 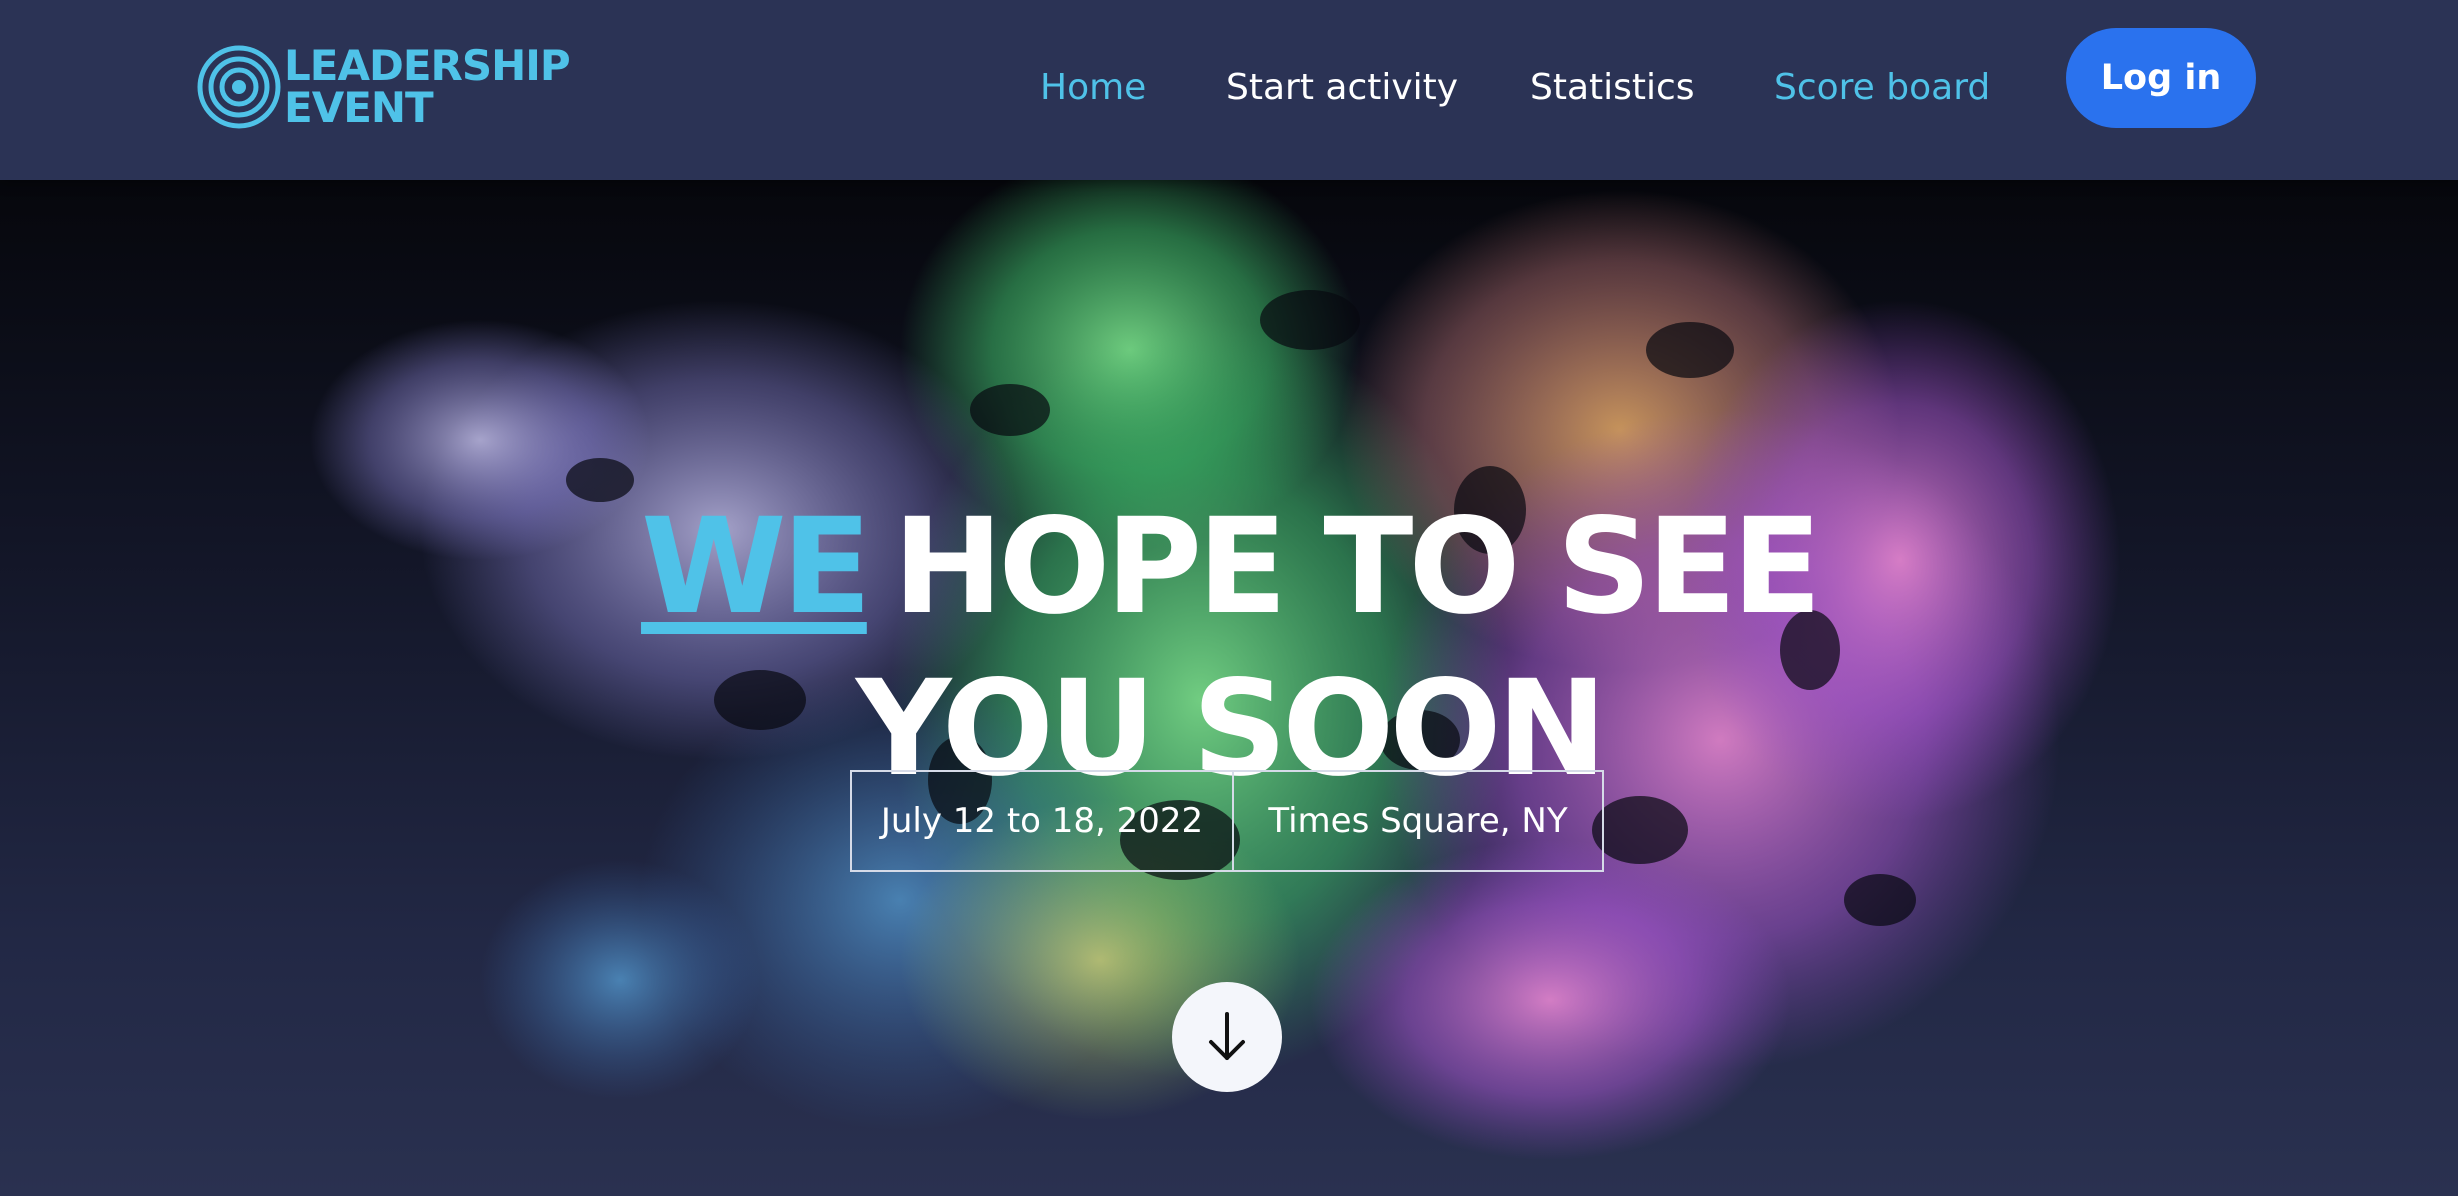 I want to click on event-date: July 12 to 18, 2022, so click(x=1043, y=821).